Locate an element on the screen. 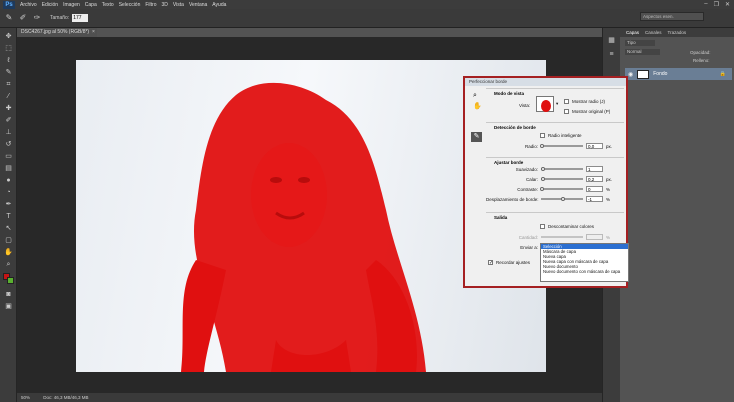  smart-radius-label: Radio inteligente is located at coordinates (565, 135).